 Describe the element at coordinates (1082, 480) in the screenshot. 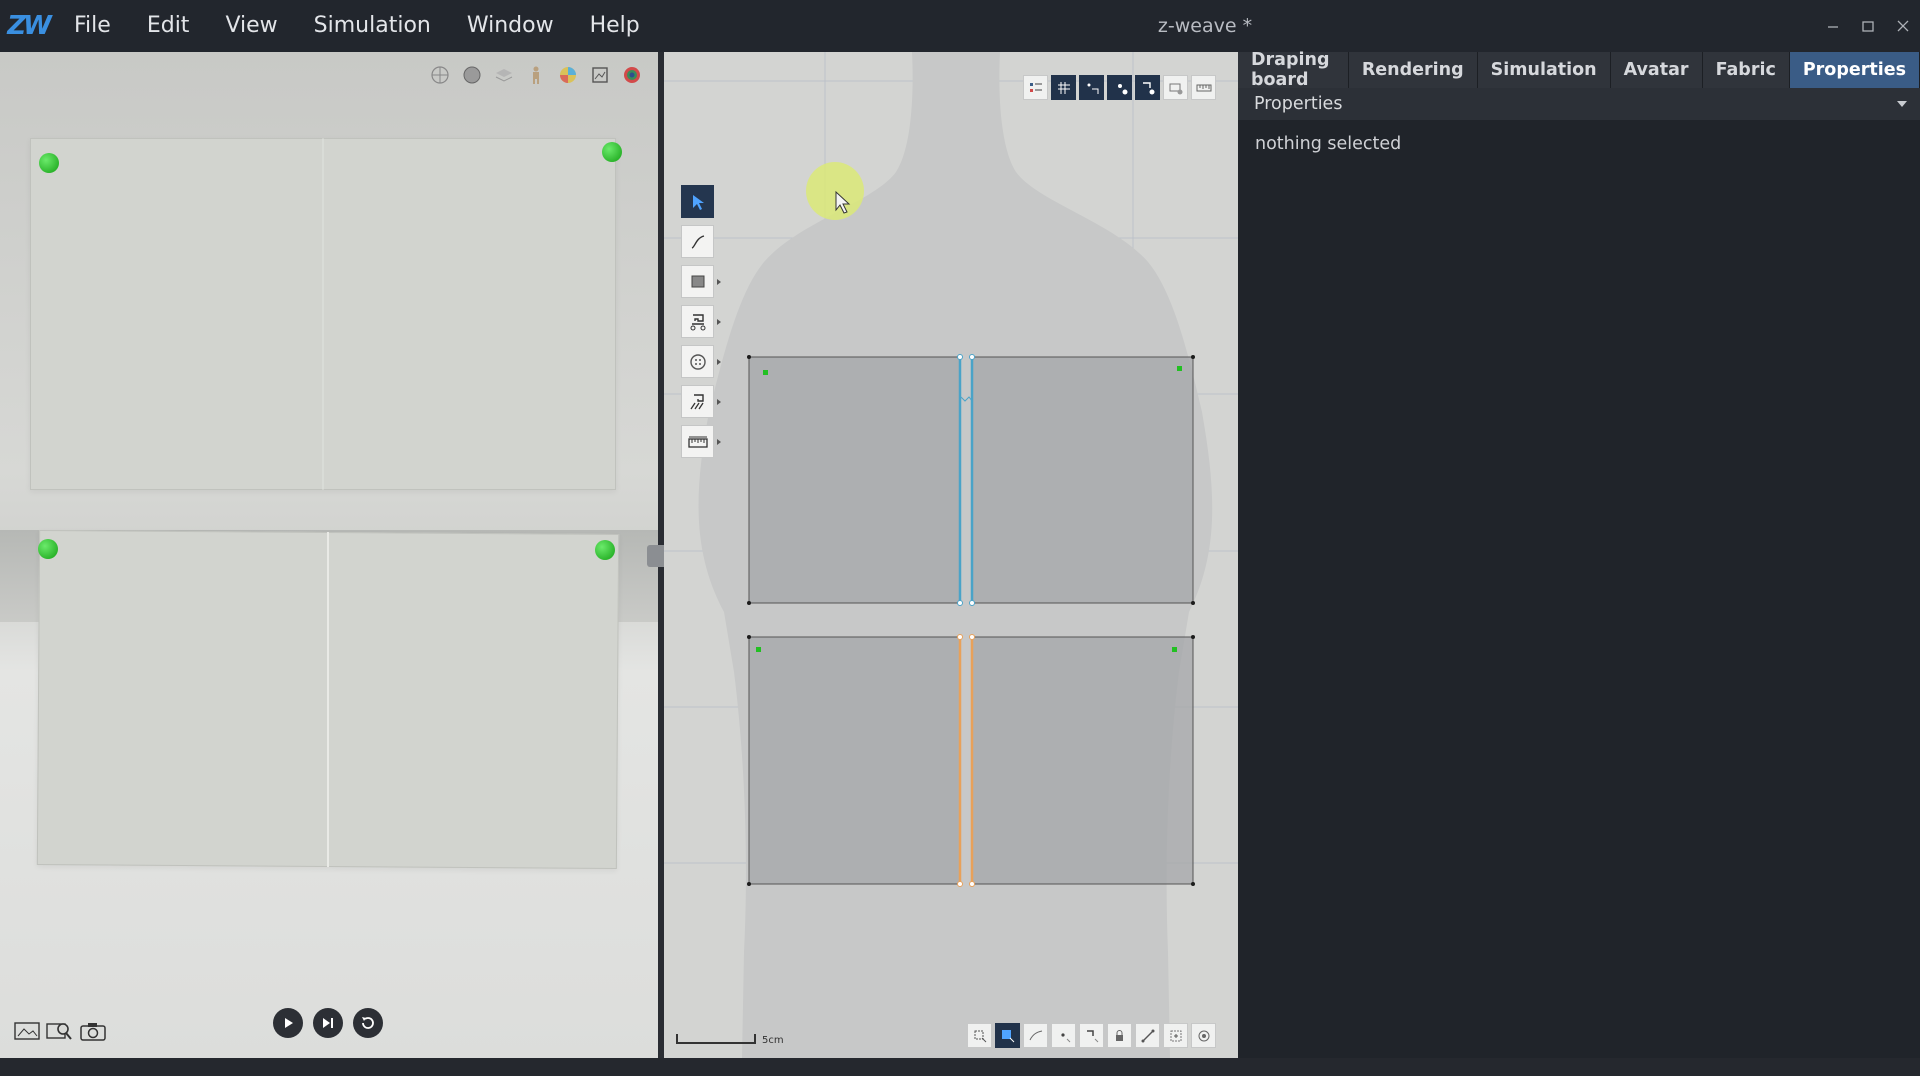

I see `pattern-piece-upper-right` at that location.